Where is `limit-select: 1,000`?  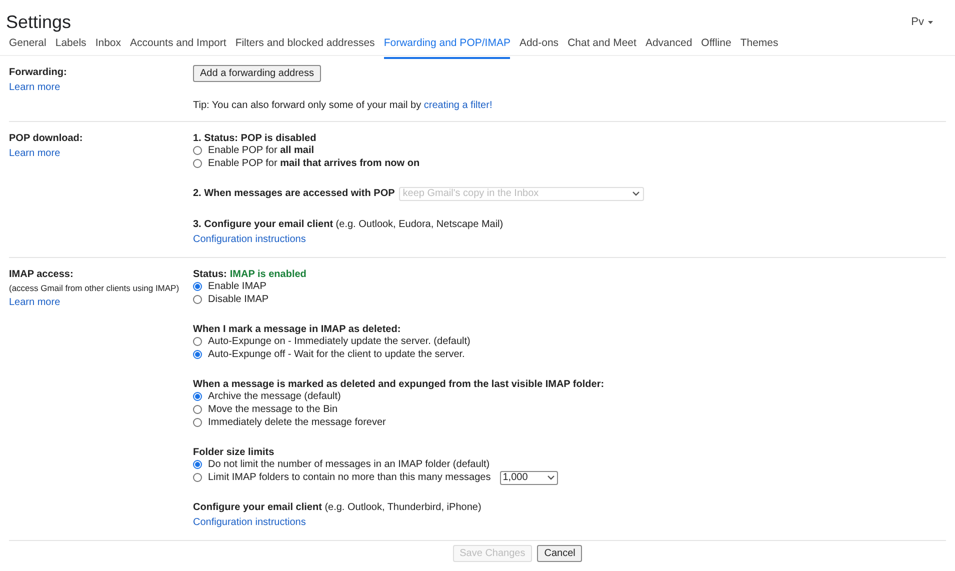 limit-select: 1,000 is located at coordinates (529, 477).